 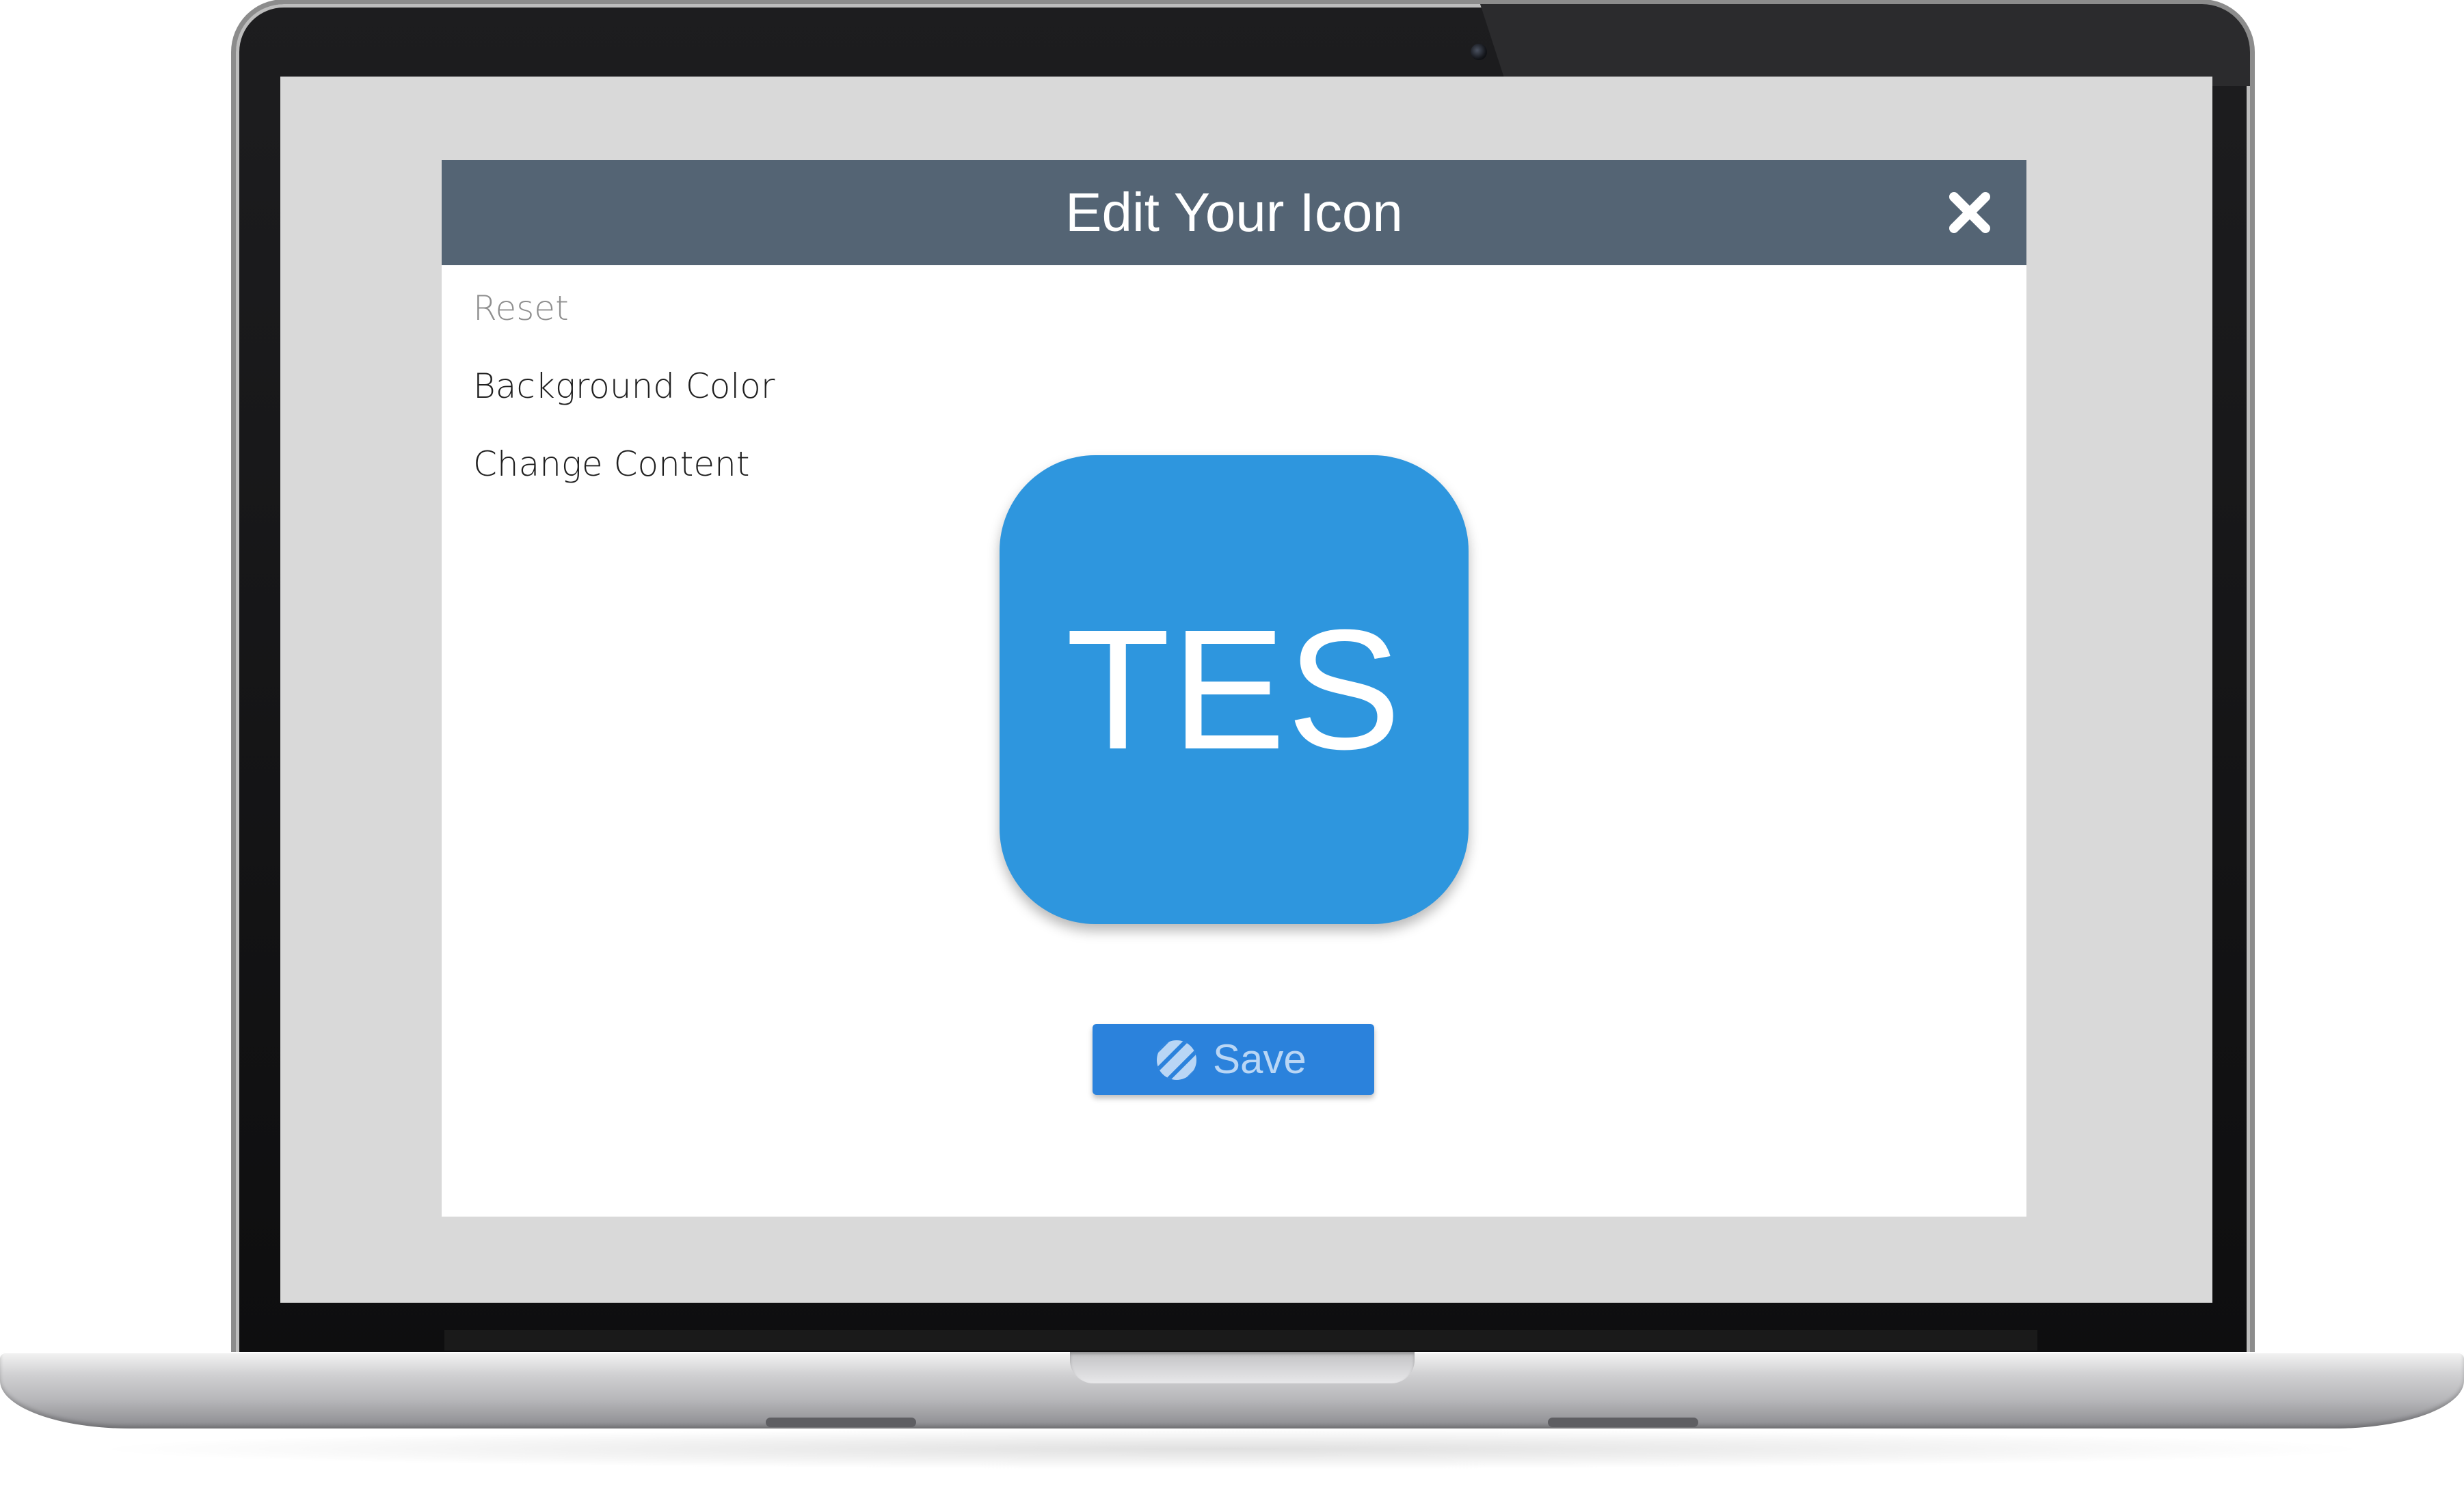 I want to click on base-notch, so click(x=1242, y=1367).